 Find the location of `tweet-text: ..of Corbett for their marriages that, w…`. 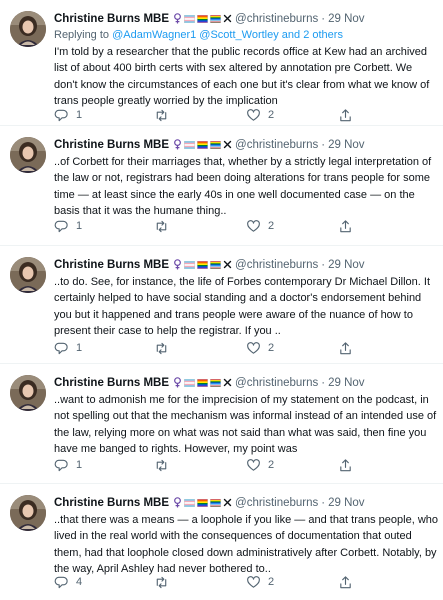

tweet-text: ..of Corbett for their marriages that, w… is located at coordinates (243, 187).